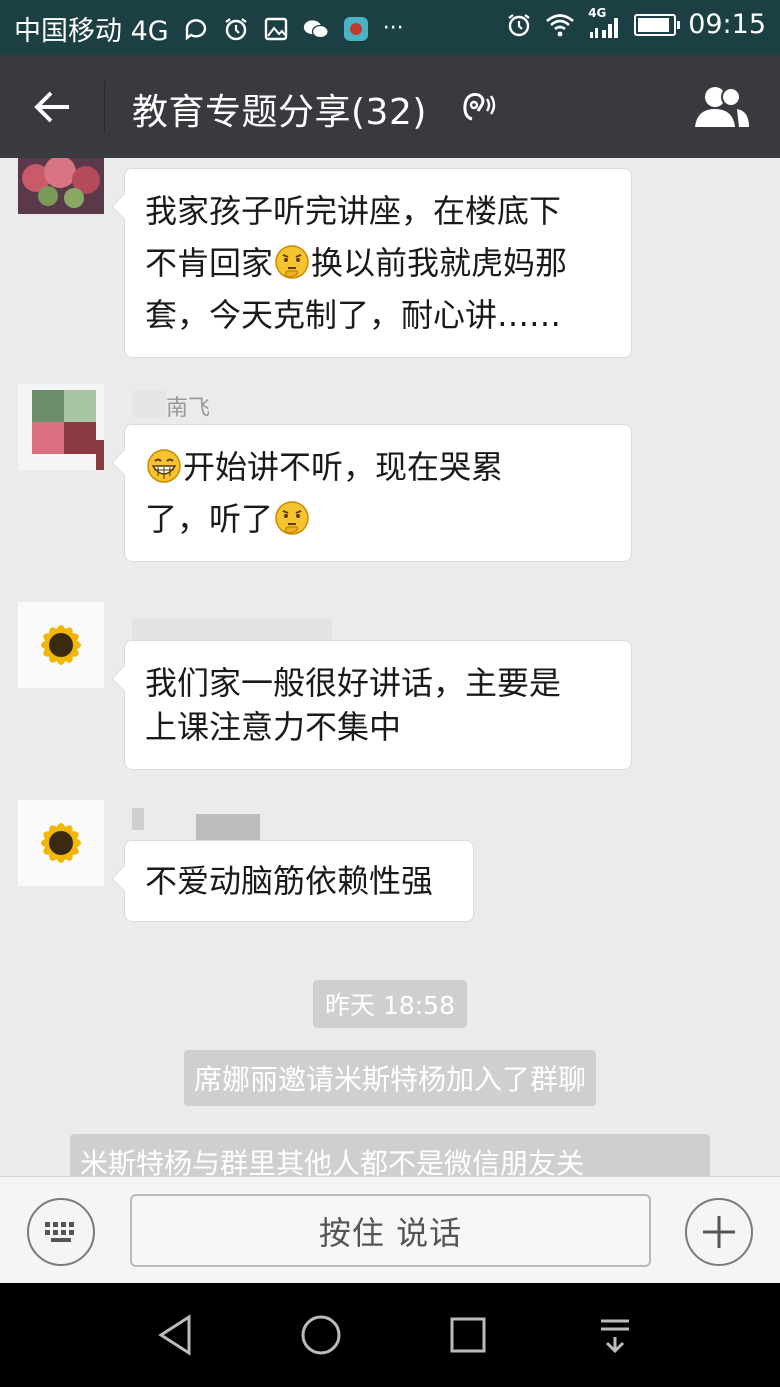 The width and height of the screenshot is (780, 1387). I want to click on message-icon, so click(195, 29).